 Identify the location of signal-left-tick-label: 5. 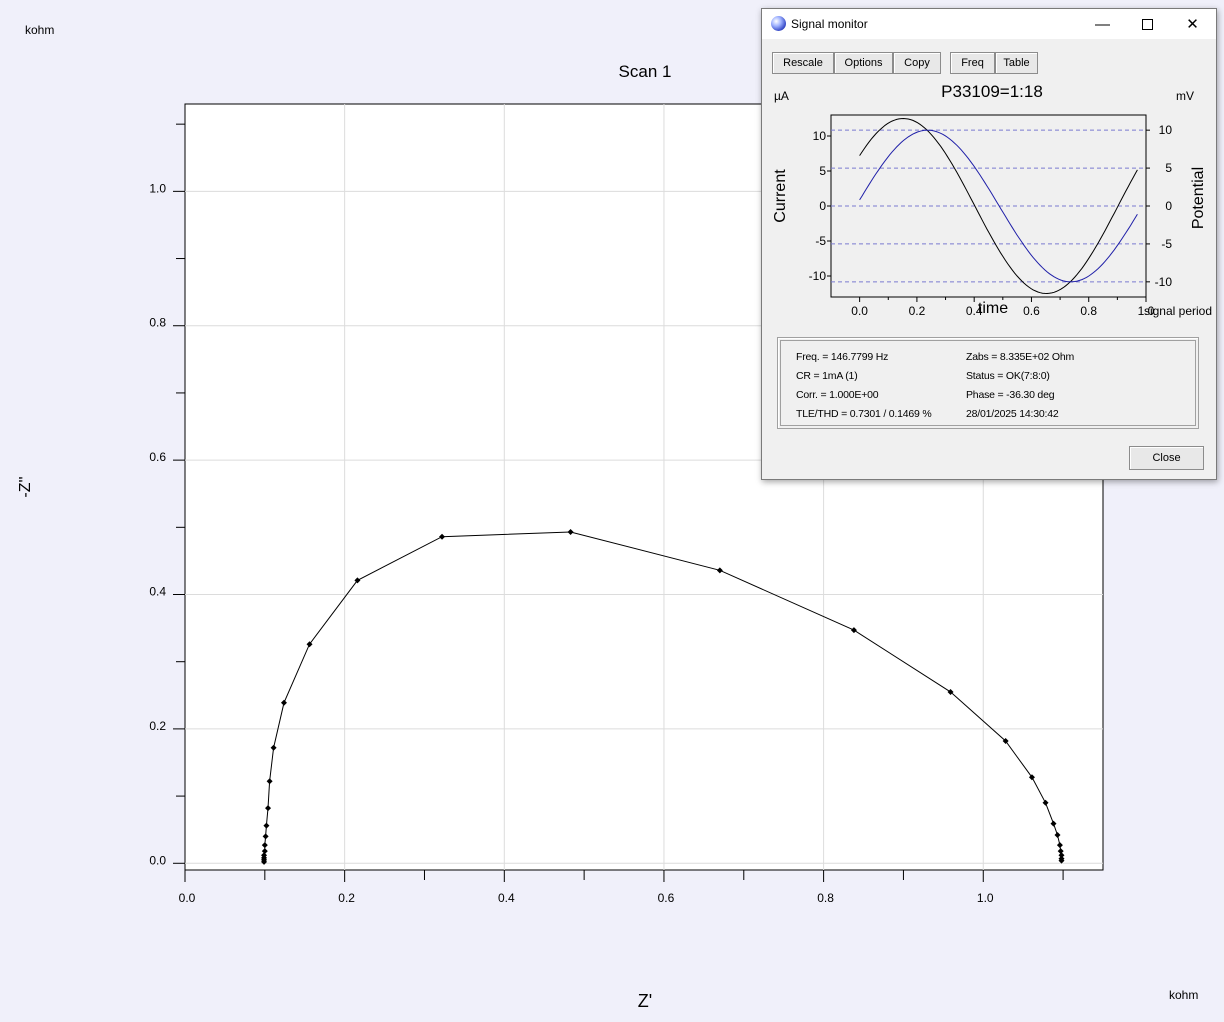
(822, 171).